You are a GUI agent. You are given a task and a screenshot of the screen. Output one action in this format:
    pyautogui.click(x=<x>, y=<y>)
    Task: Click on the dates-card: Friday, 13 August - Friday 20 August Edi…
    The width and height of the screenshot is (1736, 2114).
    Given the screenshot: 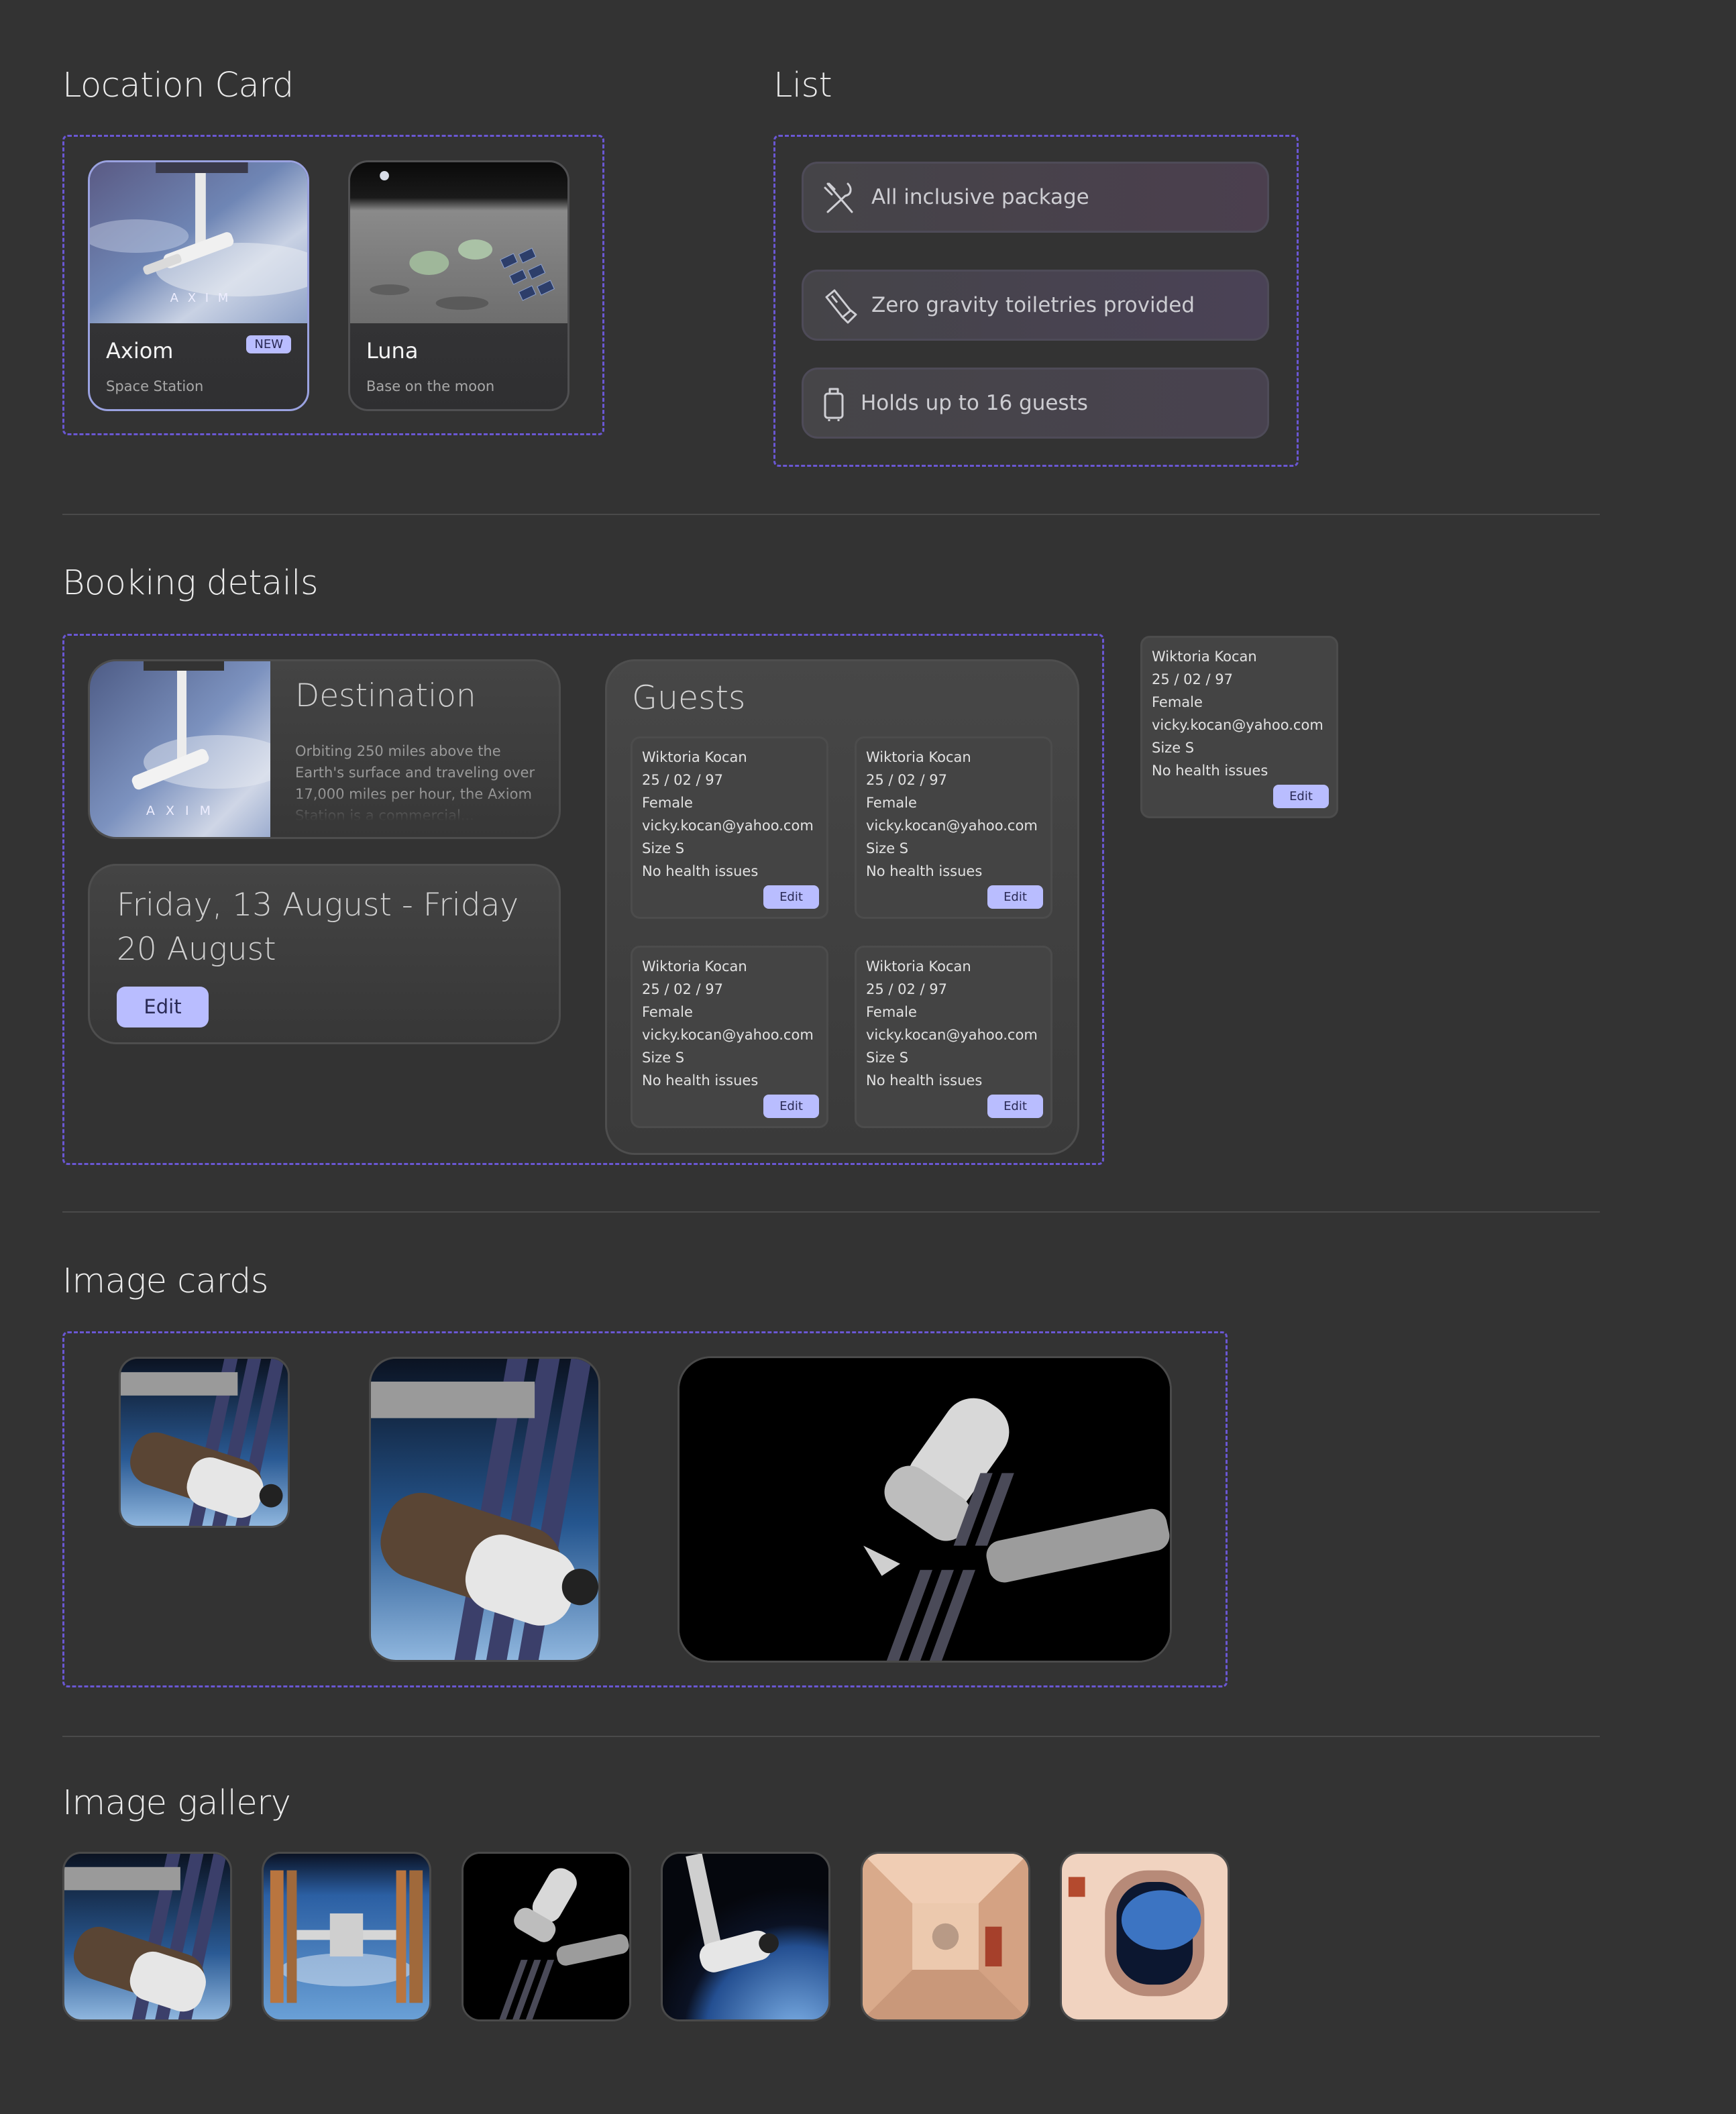 What is the action you would take?
    pyautogui.click(x=324, y=954)
    